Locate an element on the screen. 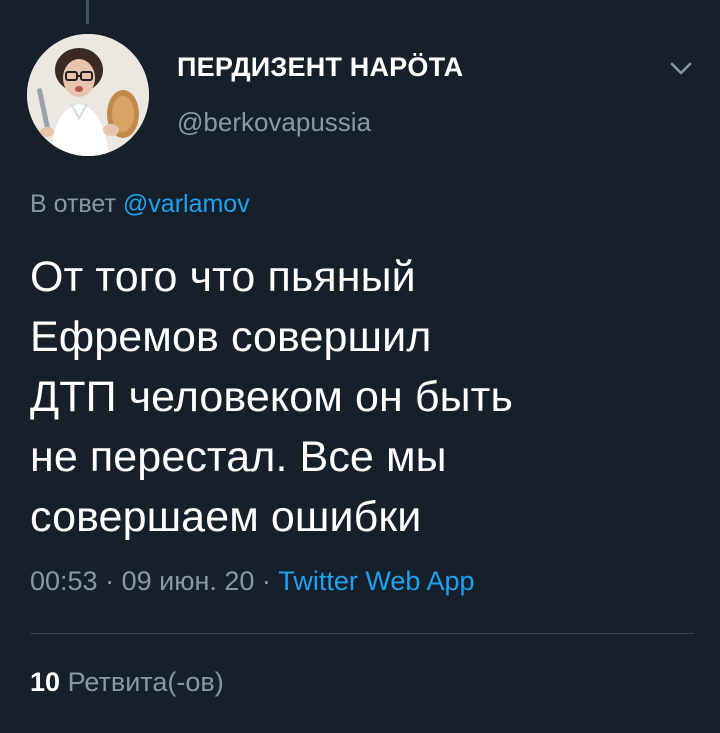 The image size is (720, 733). avatar is located at coordinates (88, 95).